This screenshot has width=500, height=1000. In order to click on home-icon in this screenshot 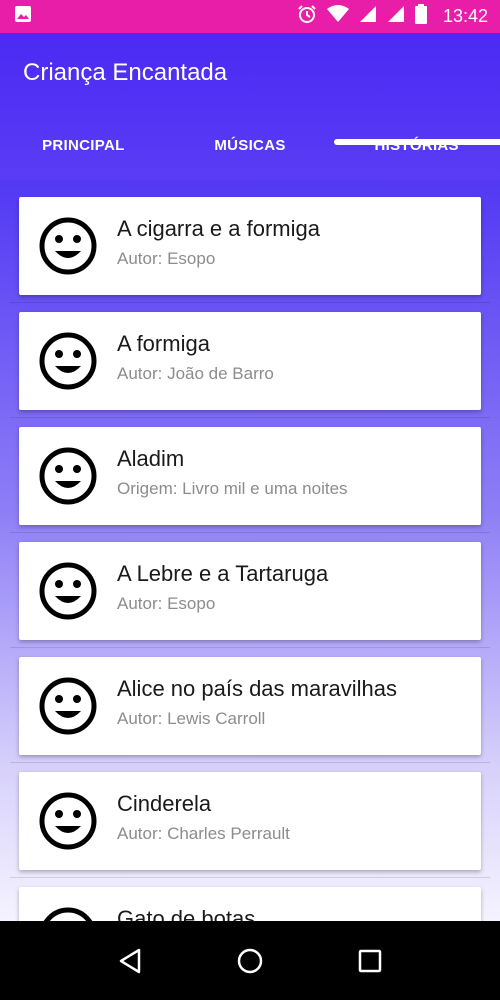, I will do `click(250, 961)`.